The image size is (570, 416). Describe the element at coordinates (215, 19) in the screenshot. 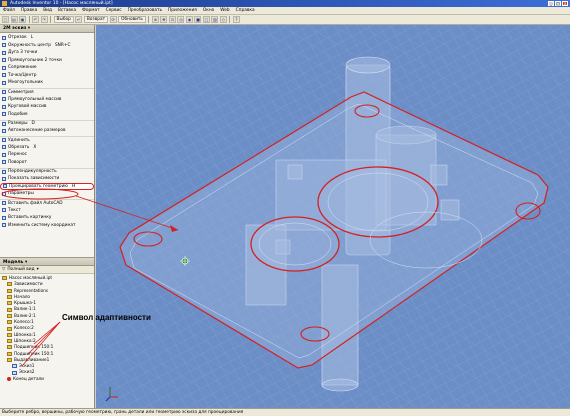

I see `shadow-icon: ▨` at that location.